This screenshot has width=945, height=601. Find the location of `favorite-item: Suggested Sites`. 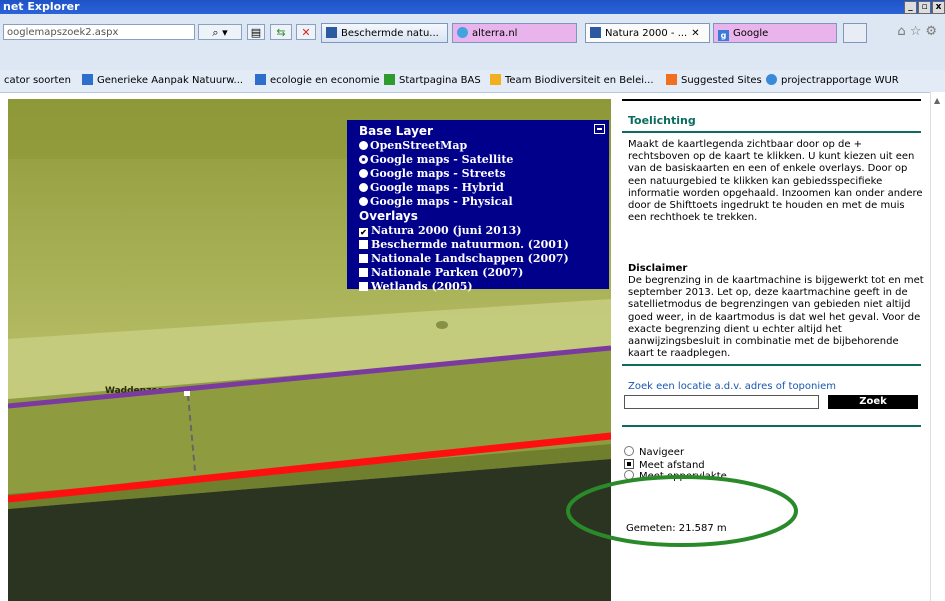

favorite-item: Suggested Sites is located at coordinates (714, 81).